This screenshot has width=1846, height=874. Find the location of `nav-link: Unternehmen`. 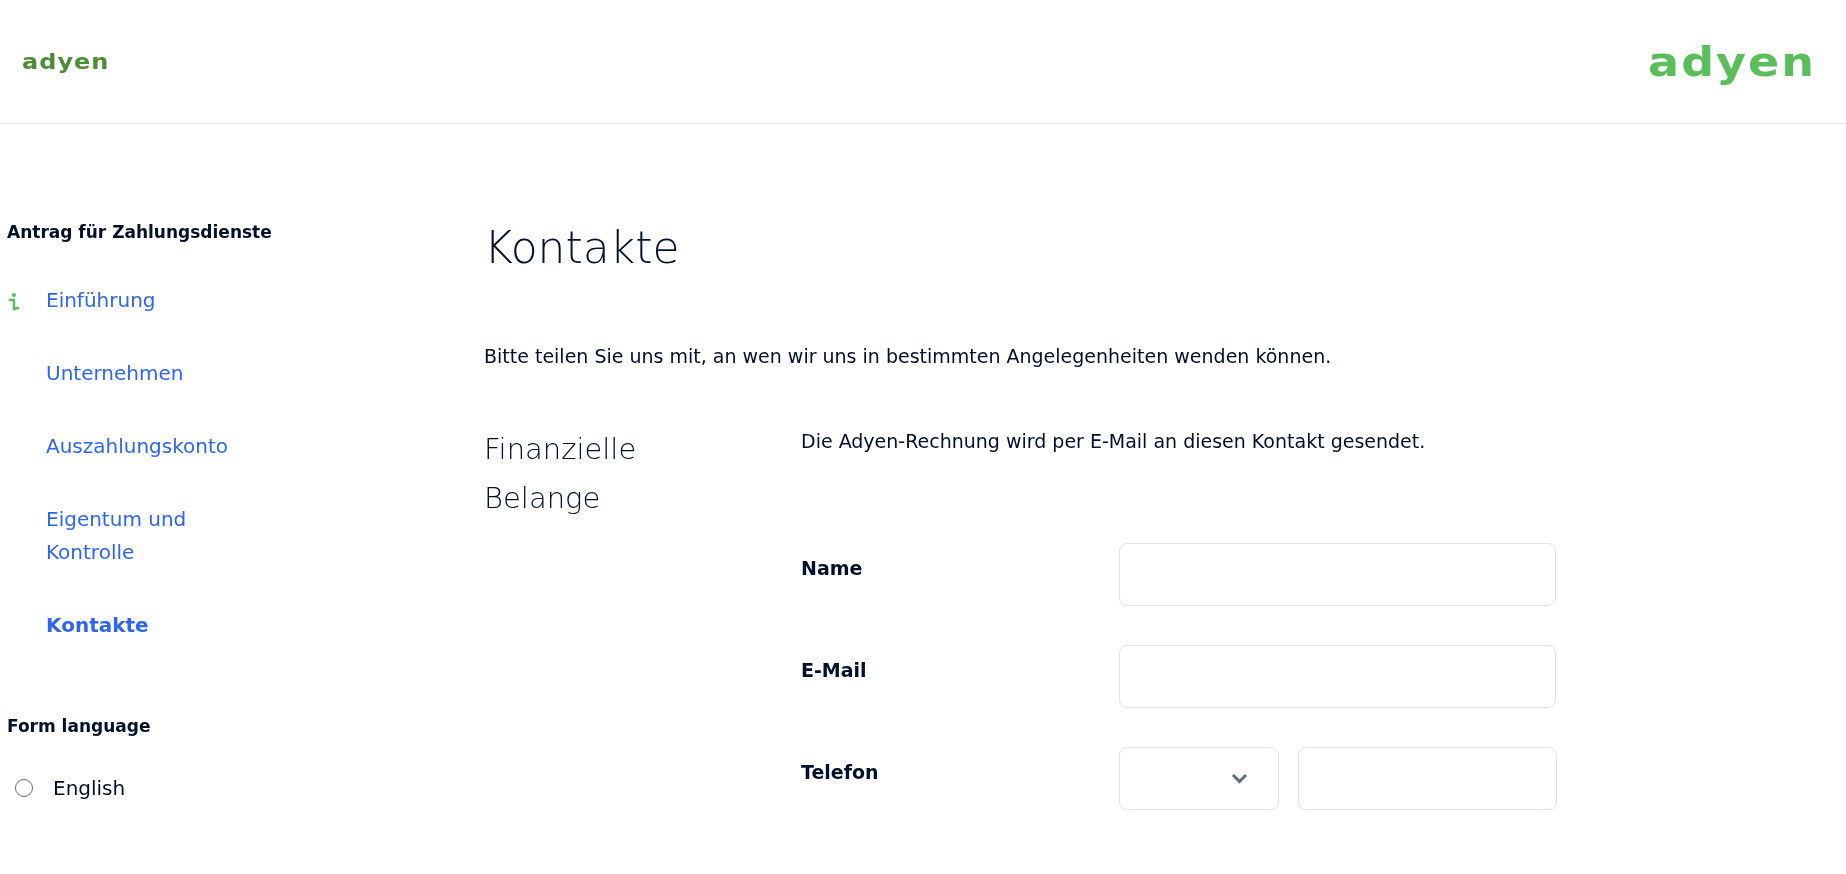

nav-link: Unternehmen is located at coordinates (146, 373).